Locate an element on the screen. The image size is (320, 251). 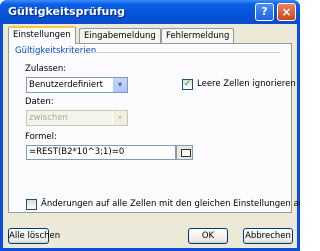
cancel-button: Abbrechen is located at coordinates (268, 236).